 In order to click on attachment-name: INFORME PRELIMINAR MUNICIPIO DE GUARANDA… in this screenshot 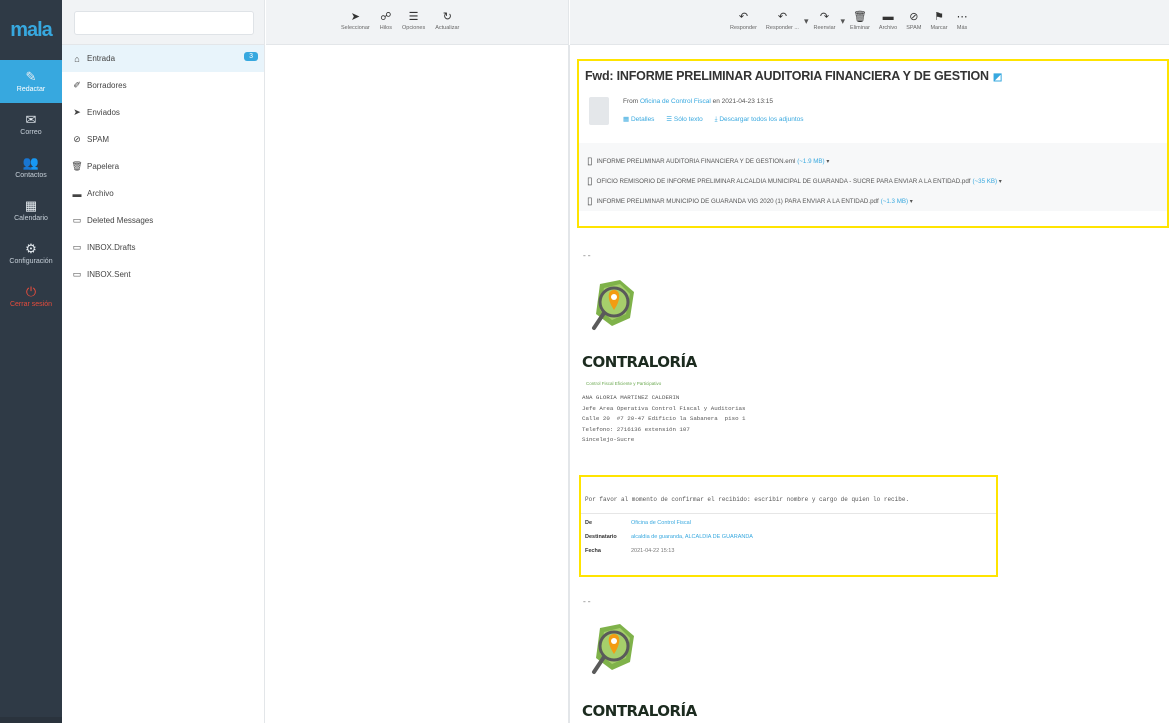, I will do `click(737, 201)`.